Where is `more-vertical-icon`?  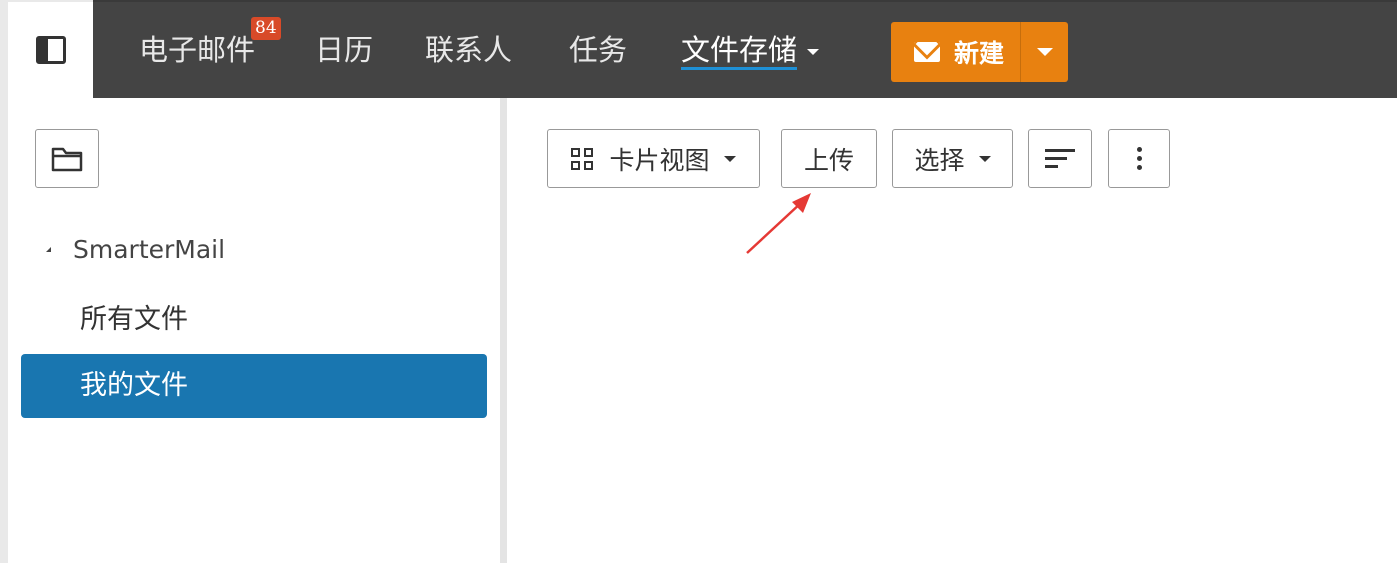 more-vertical-icon is located at coordinates (1139, 158).